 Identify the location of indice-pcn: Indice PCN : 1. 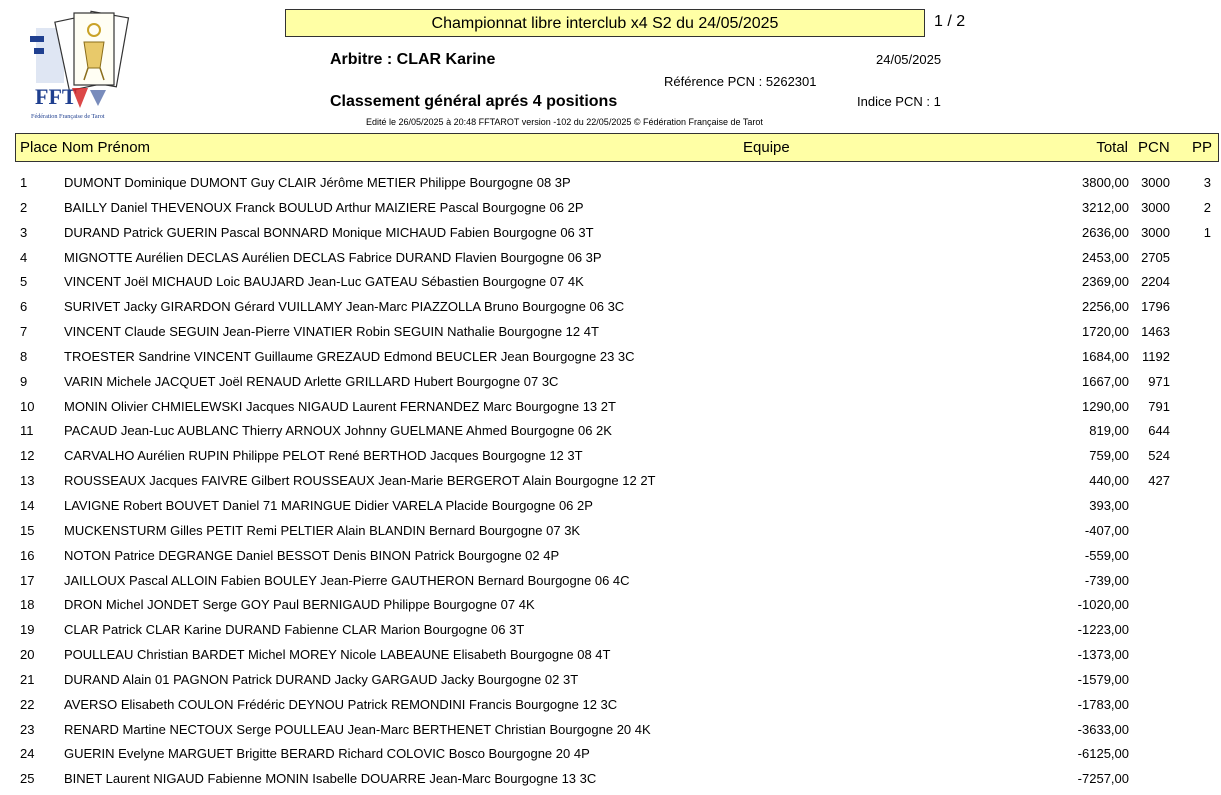
(899, 101).